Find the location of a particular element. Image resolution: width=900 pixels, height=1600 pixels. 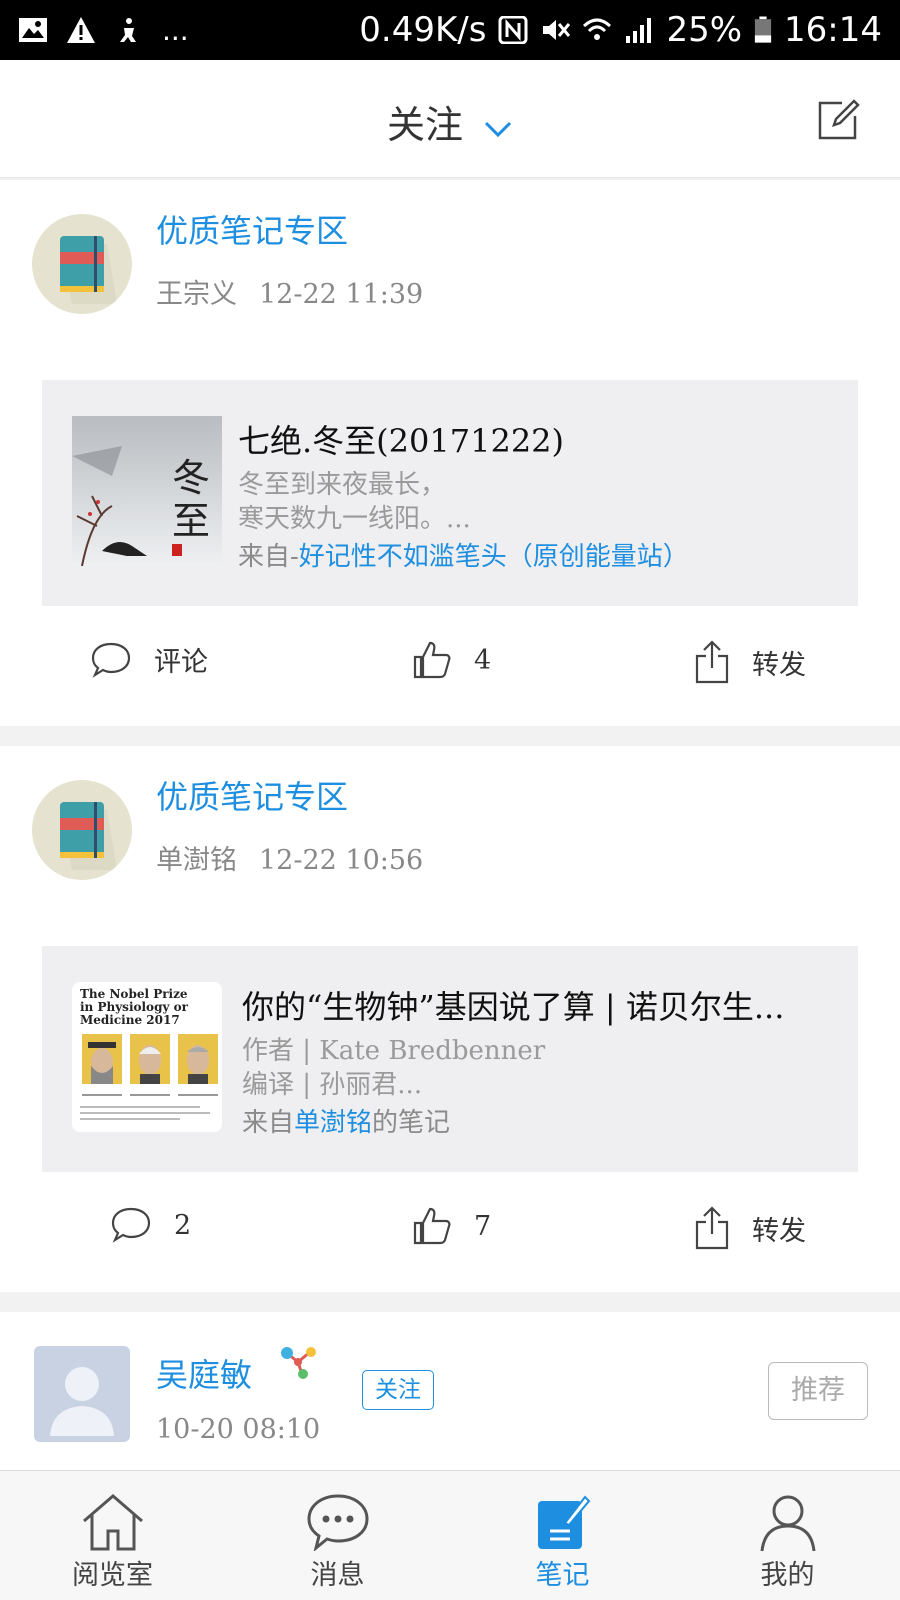

chevron-down-icon is located at coordinates (498, 129).